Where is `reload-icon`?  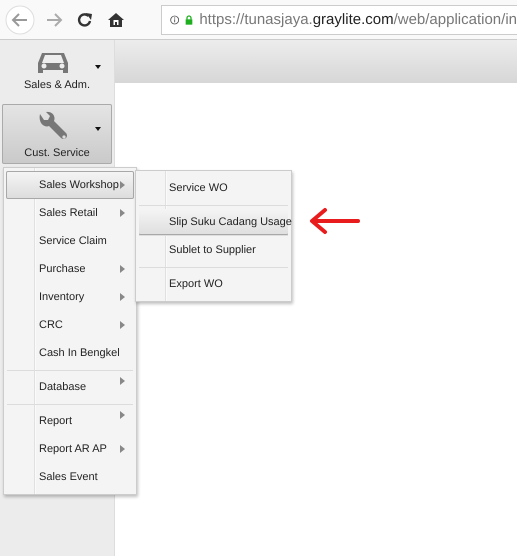
reload-icon is located at coordinates (85, 20).